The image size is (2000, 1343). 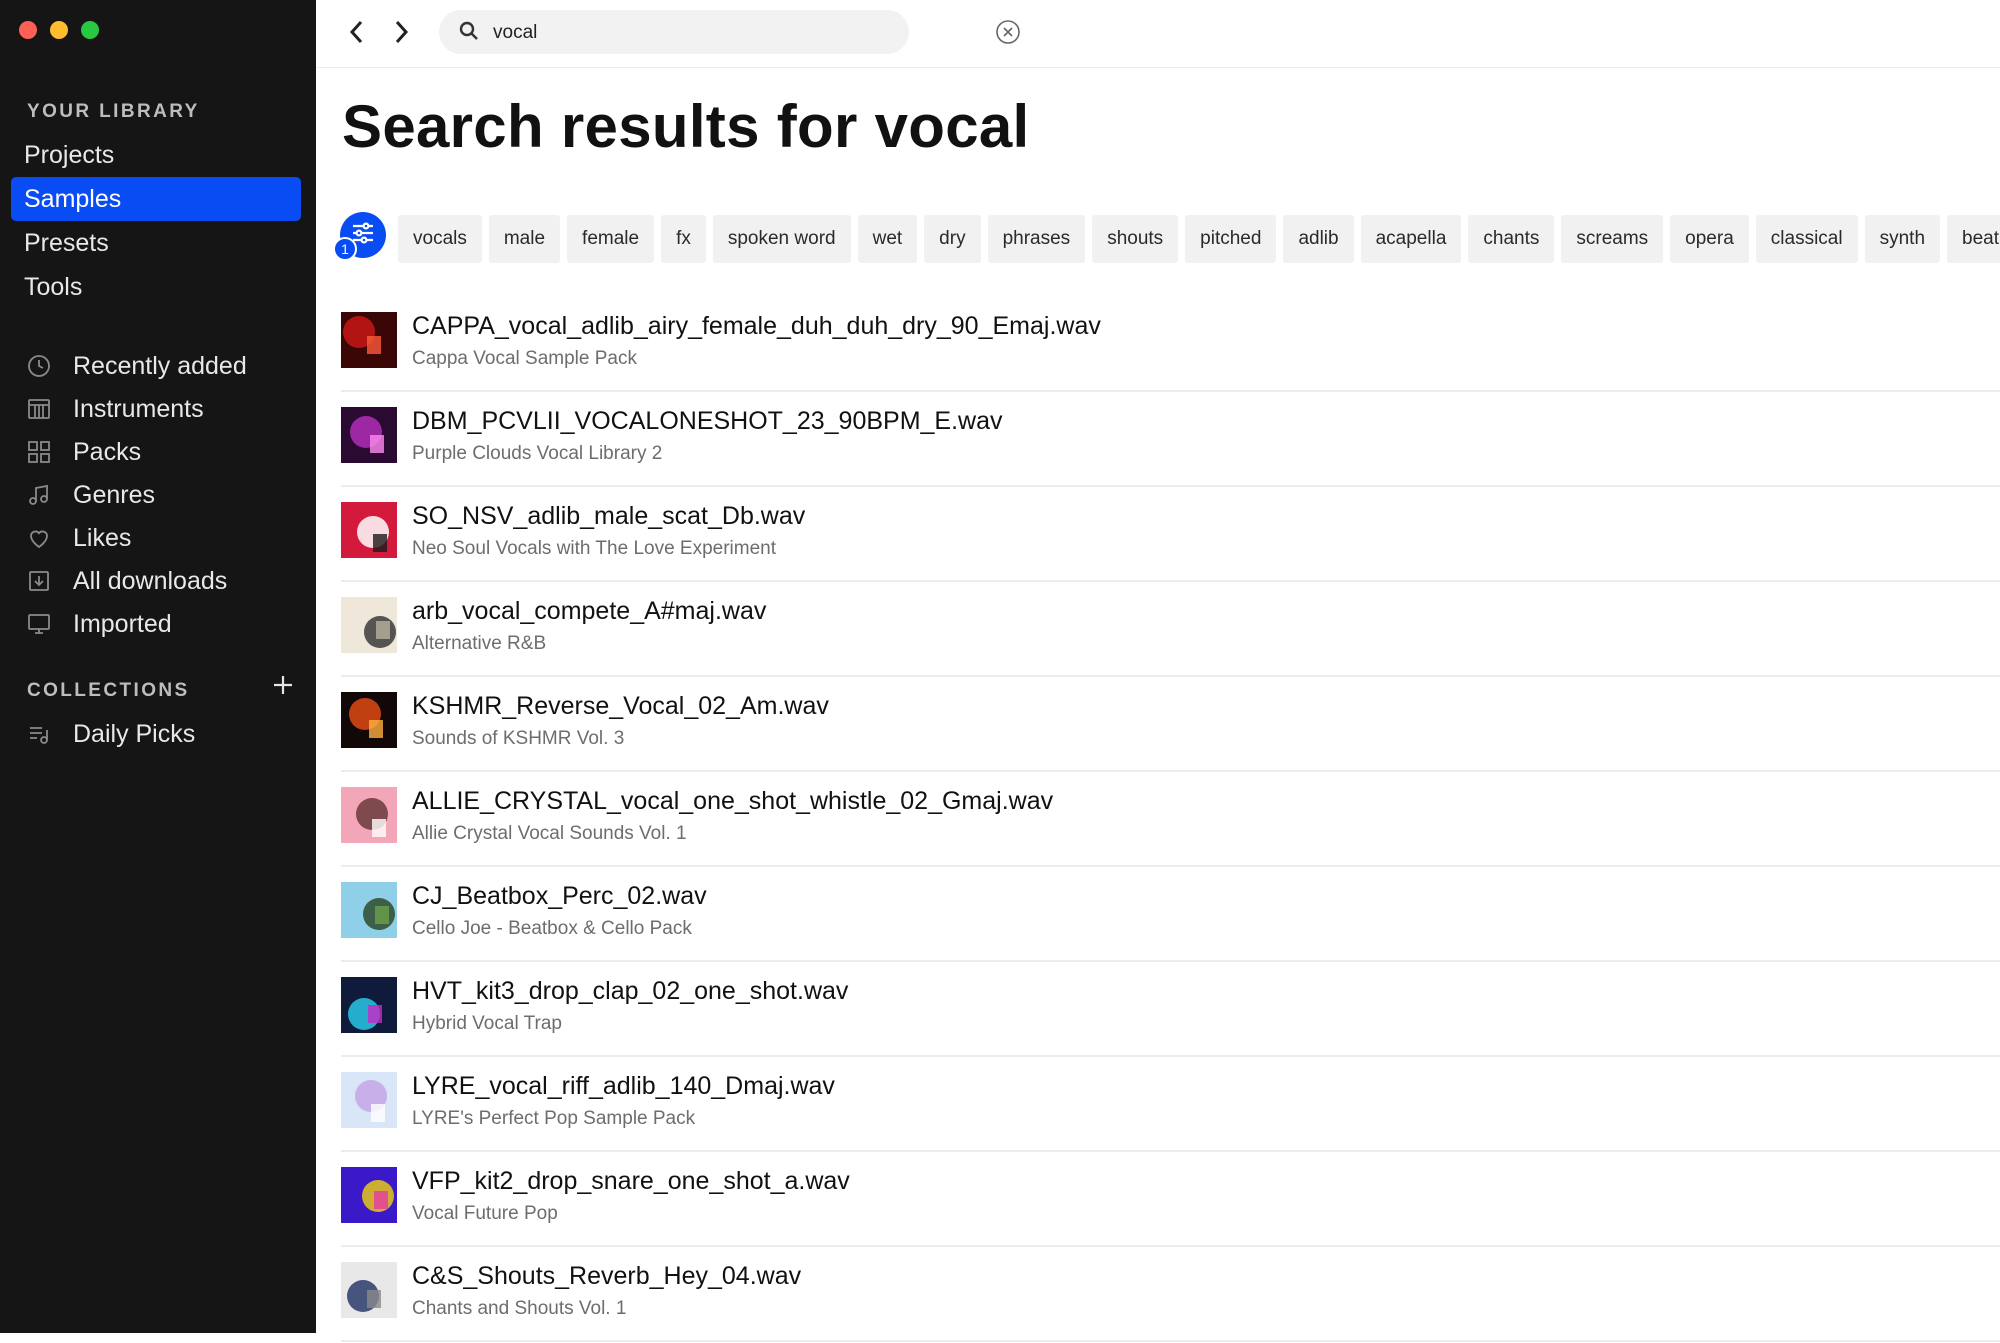 What do you see at coordinates (440, 239) in the screenshot?
I see `tag-chip: vocals` at bounding box center [440, 239].